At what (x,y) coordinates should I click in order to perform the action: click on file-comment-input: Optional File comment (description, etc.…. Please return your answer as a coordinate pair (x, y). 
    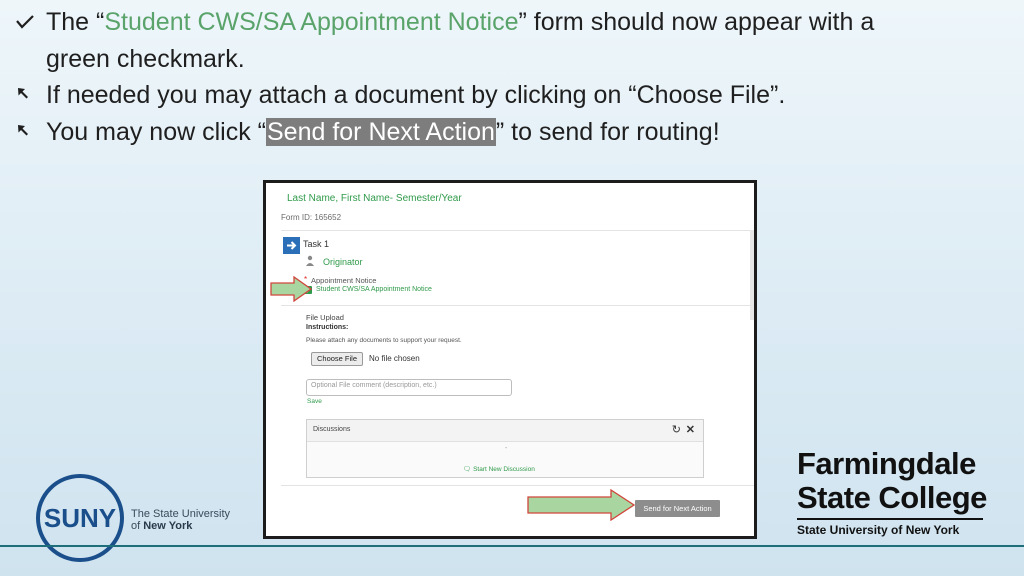
    Looking at the image, I should click on (409, 387).